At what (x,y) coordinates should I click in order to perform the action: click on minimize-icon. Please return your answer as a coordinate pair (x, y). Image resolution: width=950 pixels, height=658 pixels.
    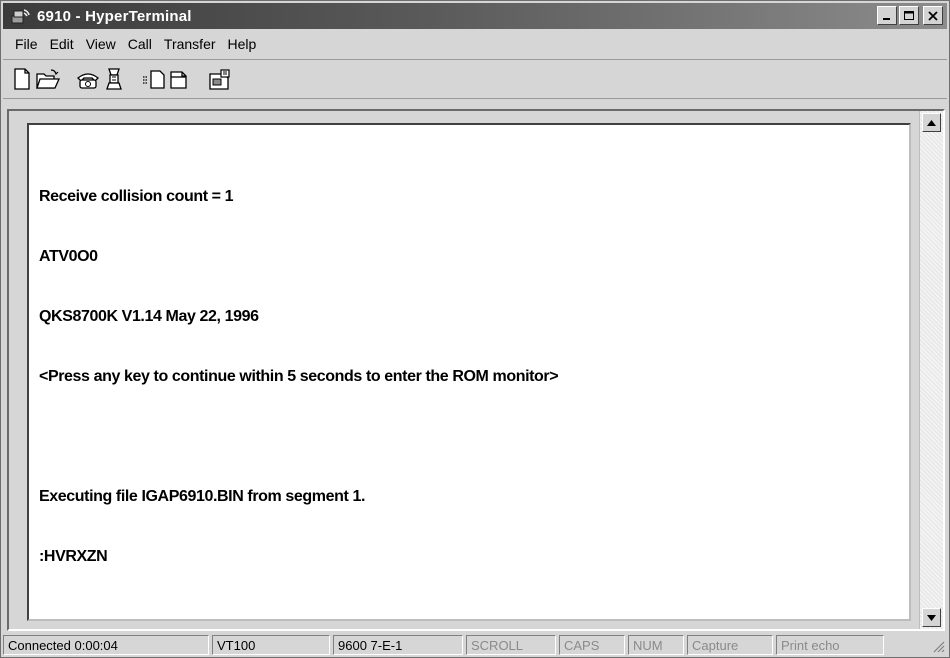
    Looking at the image, I should click on (886, 18).